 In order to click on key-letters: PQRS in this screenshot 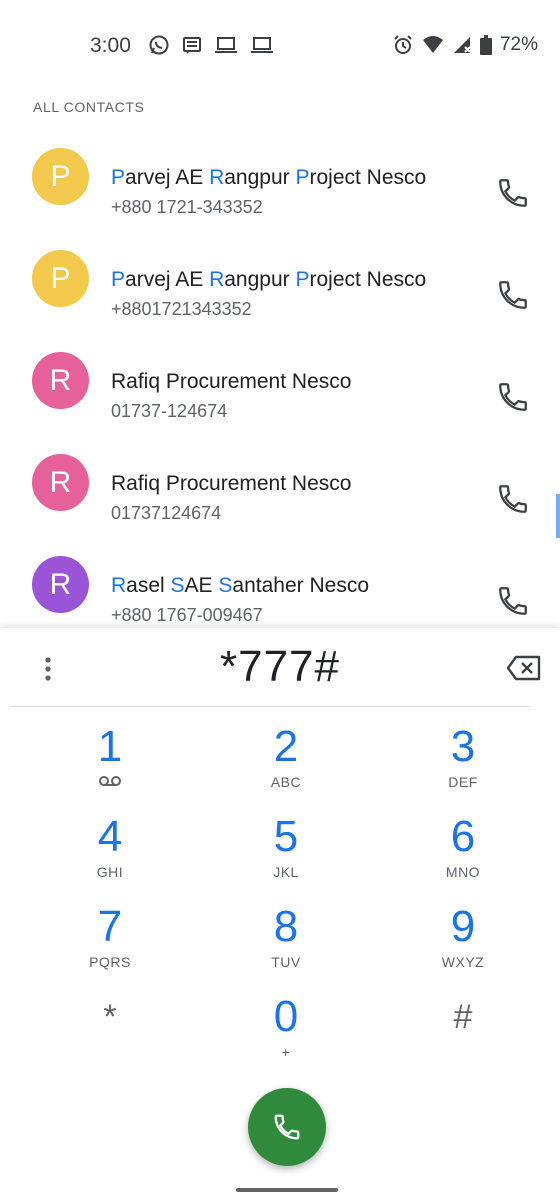, I will do `click(110, 962)`.